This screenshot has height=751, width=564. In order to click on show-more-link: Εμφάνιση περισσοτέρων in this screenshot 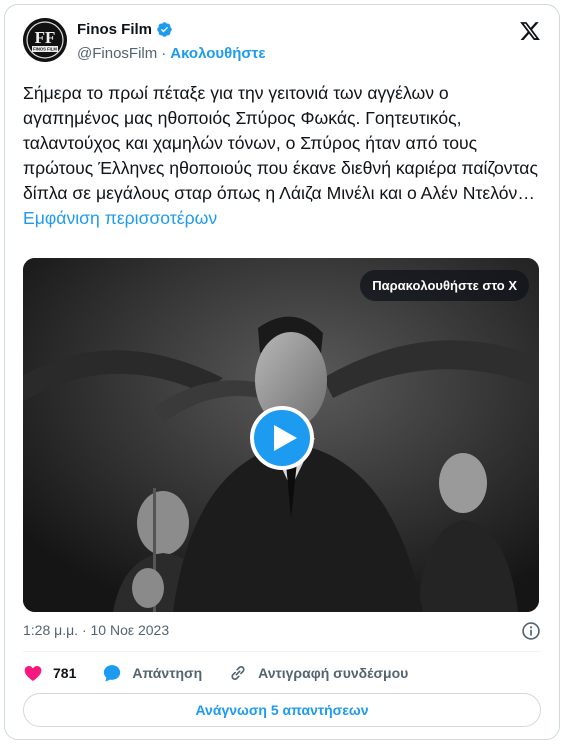, I will do `click(120, 218)`.